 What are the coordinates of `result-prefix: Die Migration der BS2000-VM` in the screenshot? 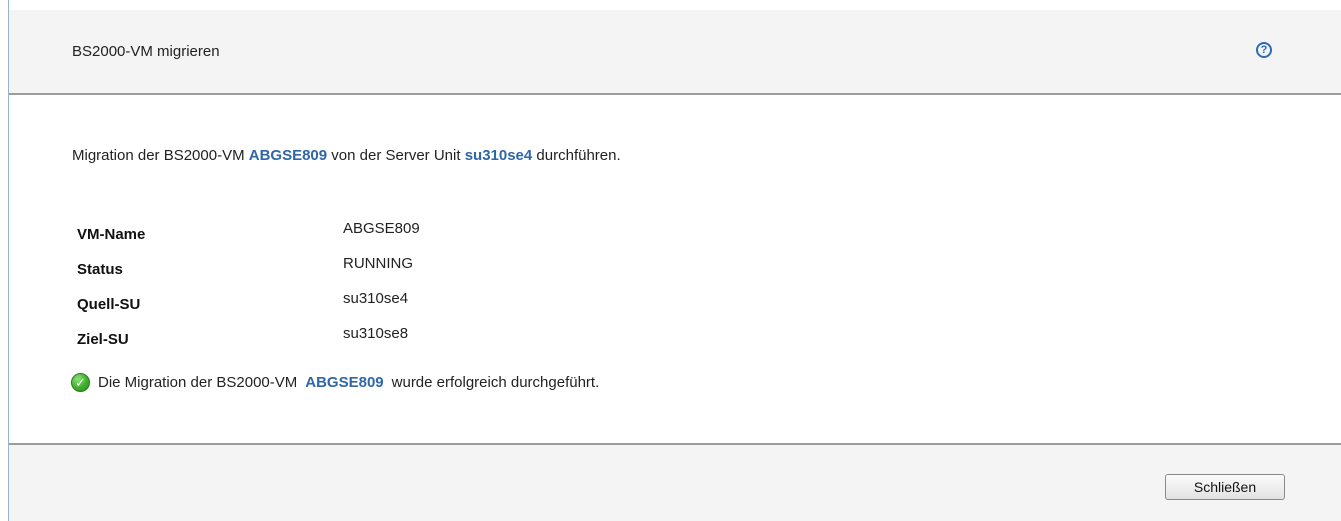 It's located at (198, 382).